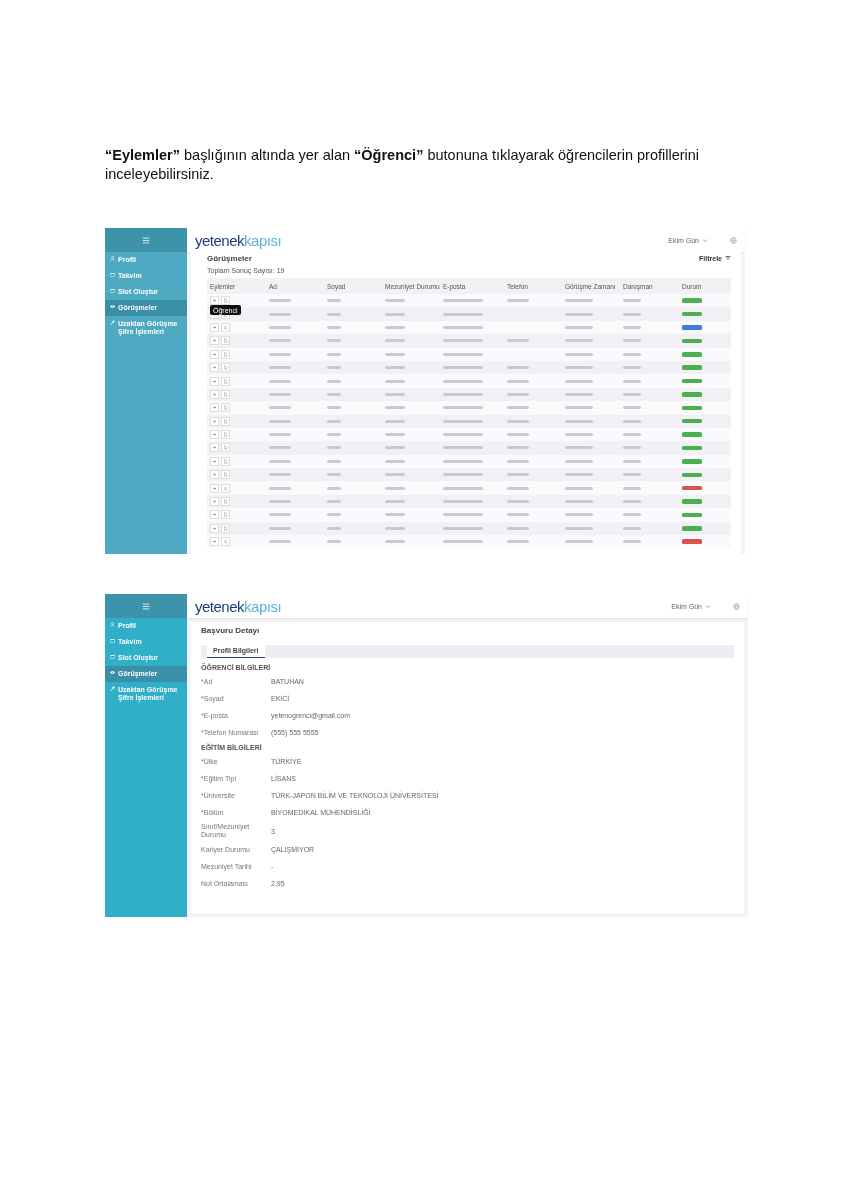  I want to click on page-title: Görüşmeler, so click(229, 258).